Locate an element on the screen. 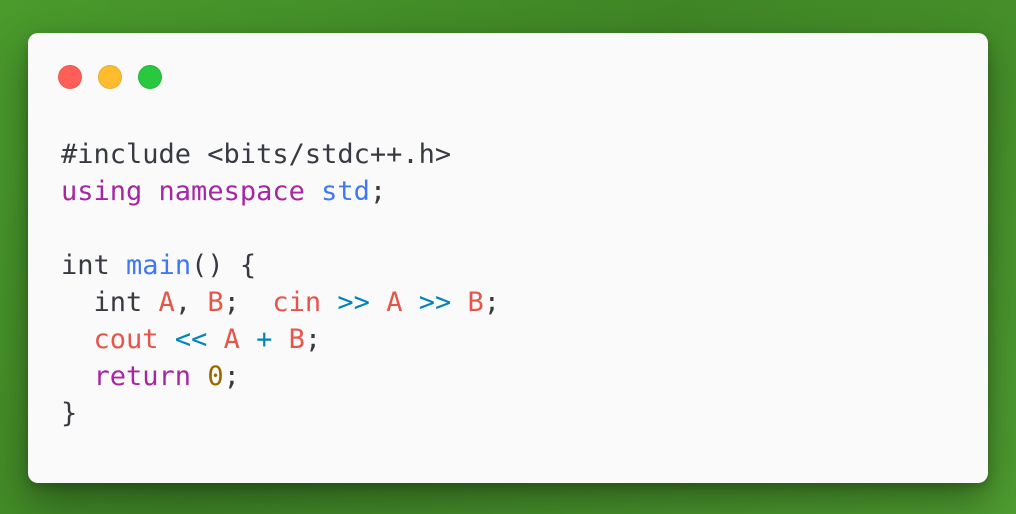 The width and height of the screenshot is (1016, 514). code-line: int A, B; cin >> A >> B; is located at coordinates (281, 302).